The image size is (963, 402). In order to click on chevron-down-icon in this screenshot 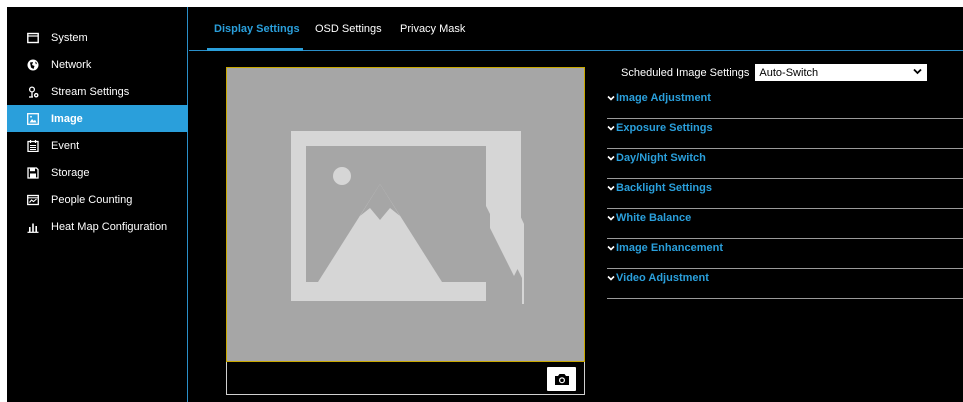, I will do `click(918, 71)`.